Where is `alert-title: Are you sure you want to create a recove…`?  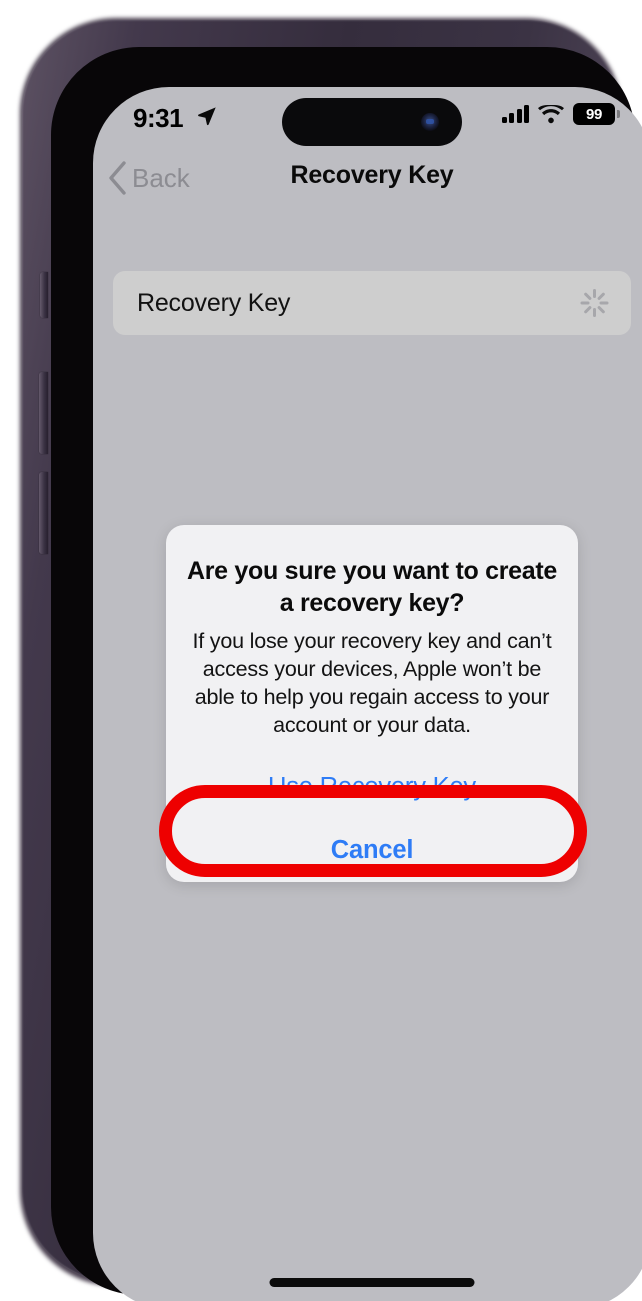
alert-title: Are you sure you want to create a recove… is located at coordinates (372, 587).